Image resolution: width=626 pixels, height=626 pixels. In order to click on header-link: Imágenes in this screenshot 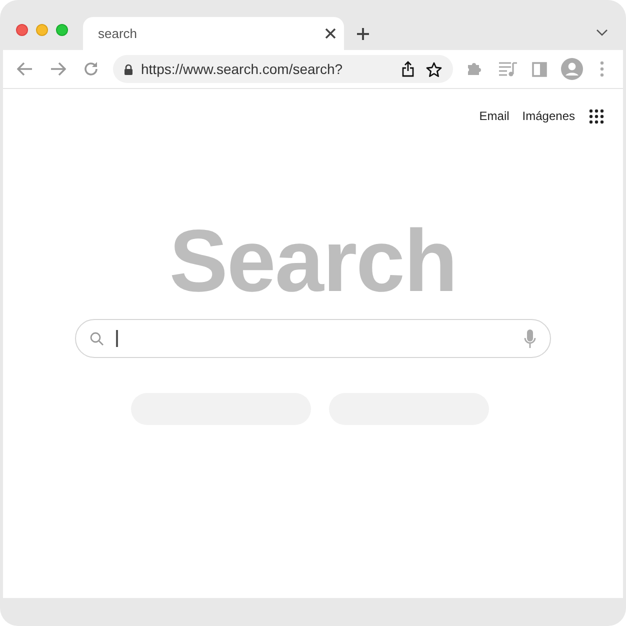, I will do `click(548, 116)`.